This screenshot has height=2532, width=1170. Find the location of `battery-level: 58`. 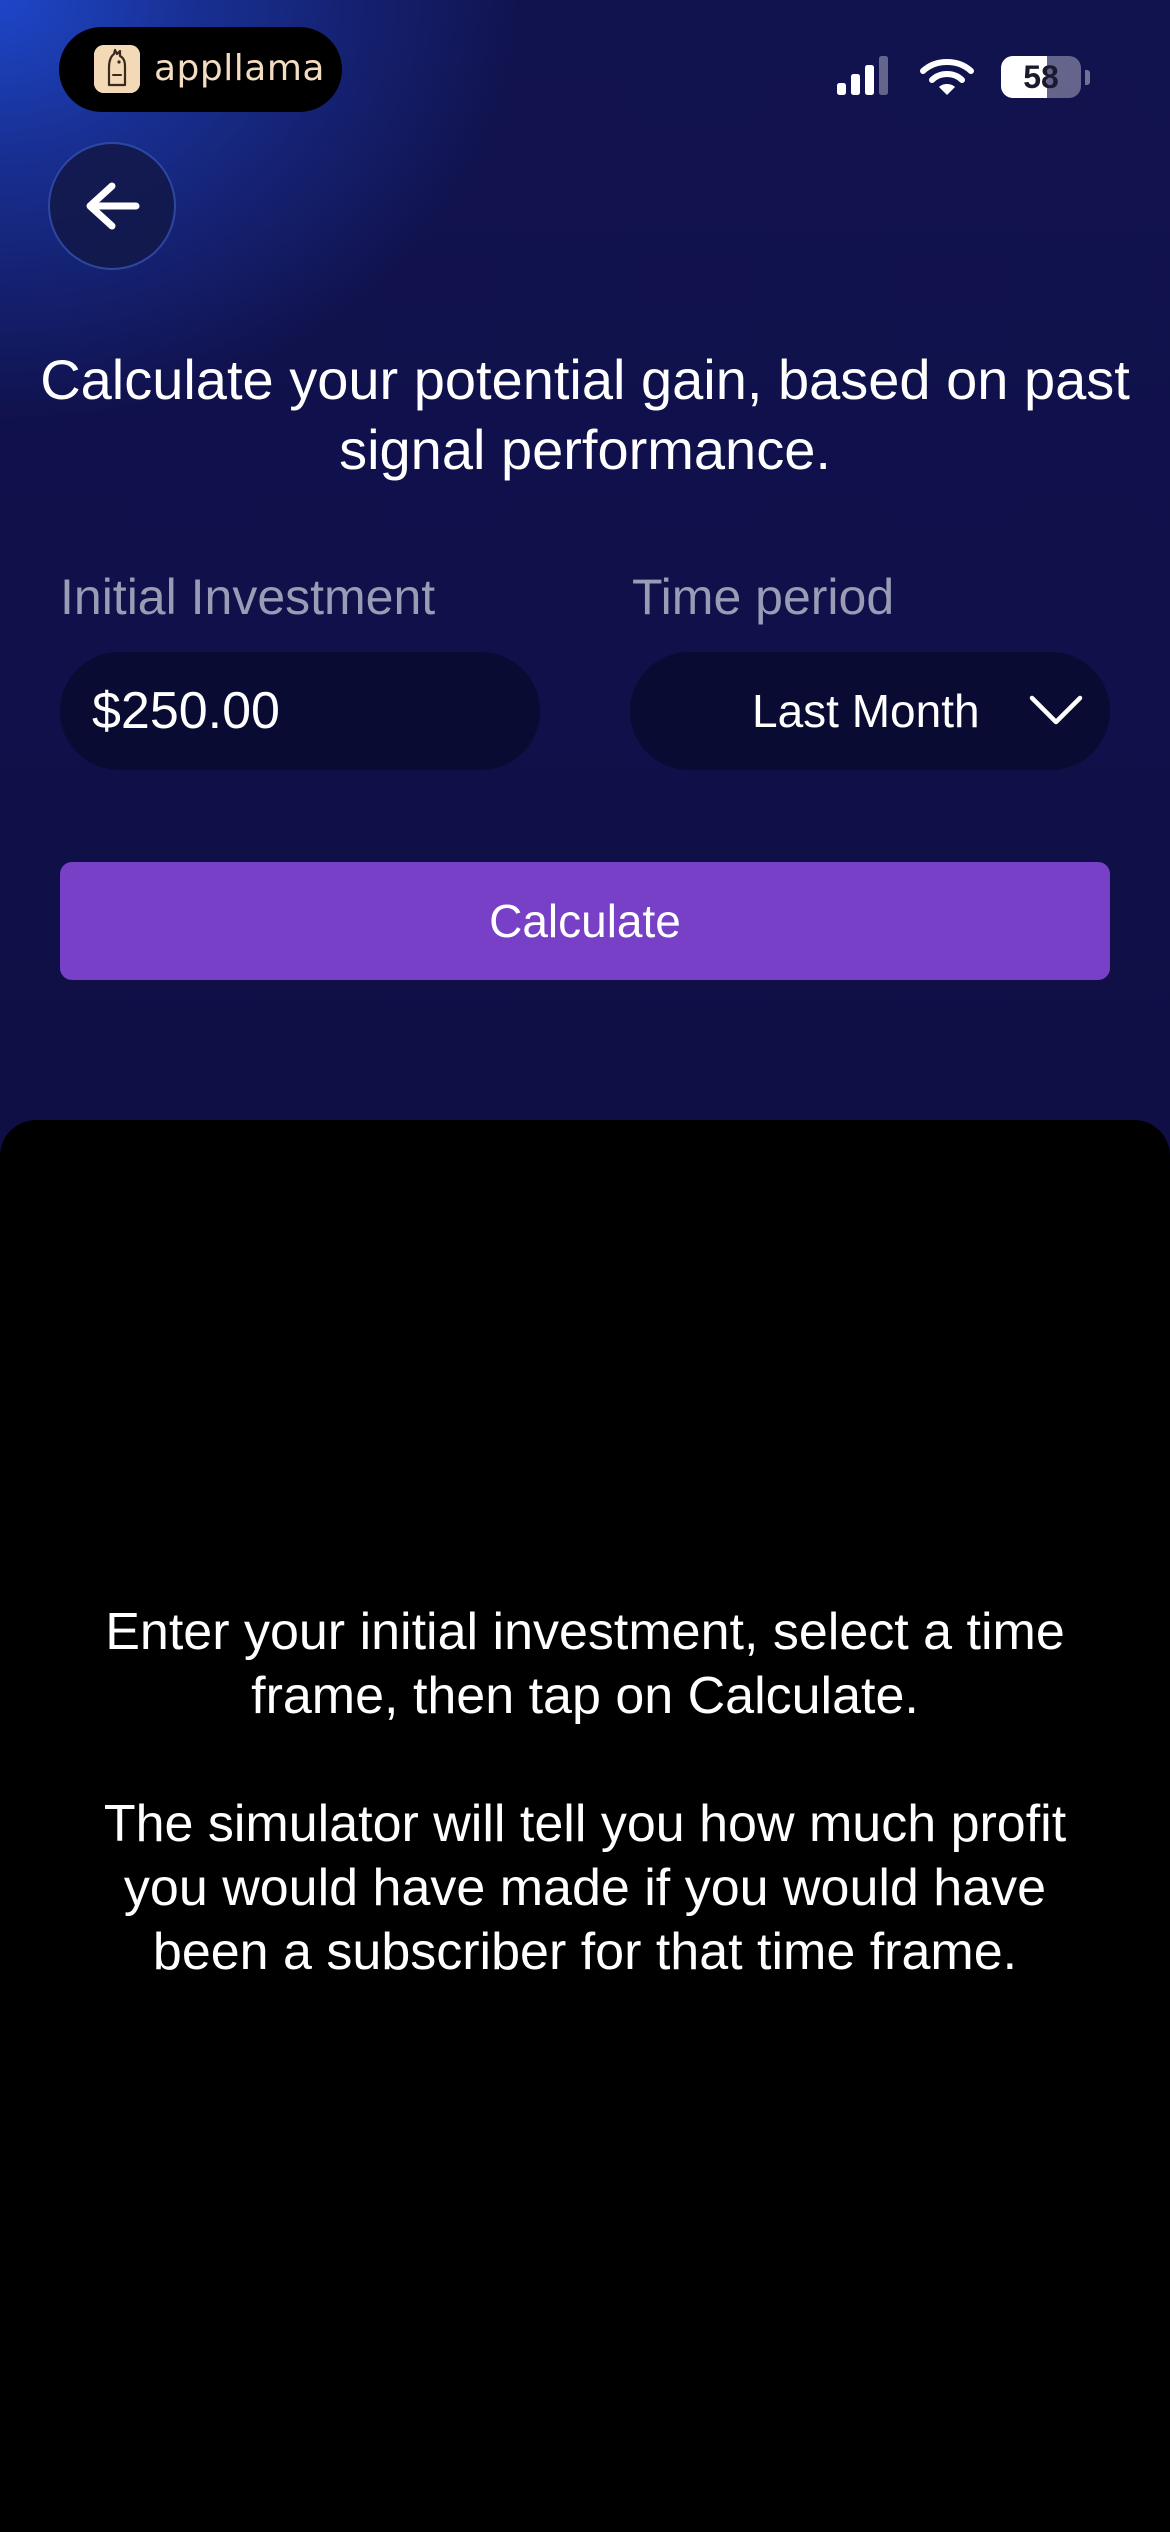

battery-level: 58 is located at coordinates (1041, 77).